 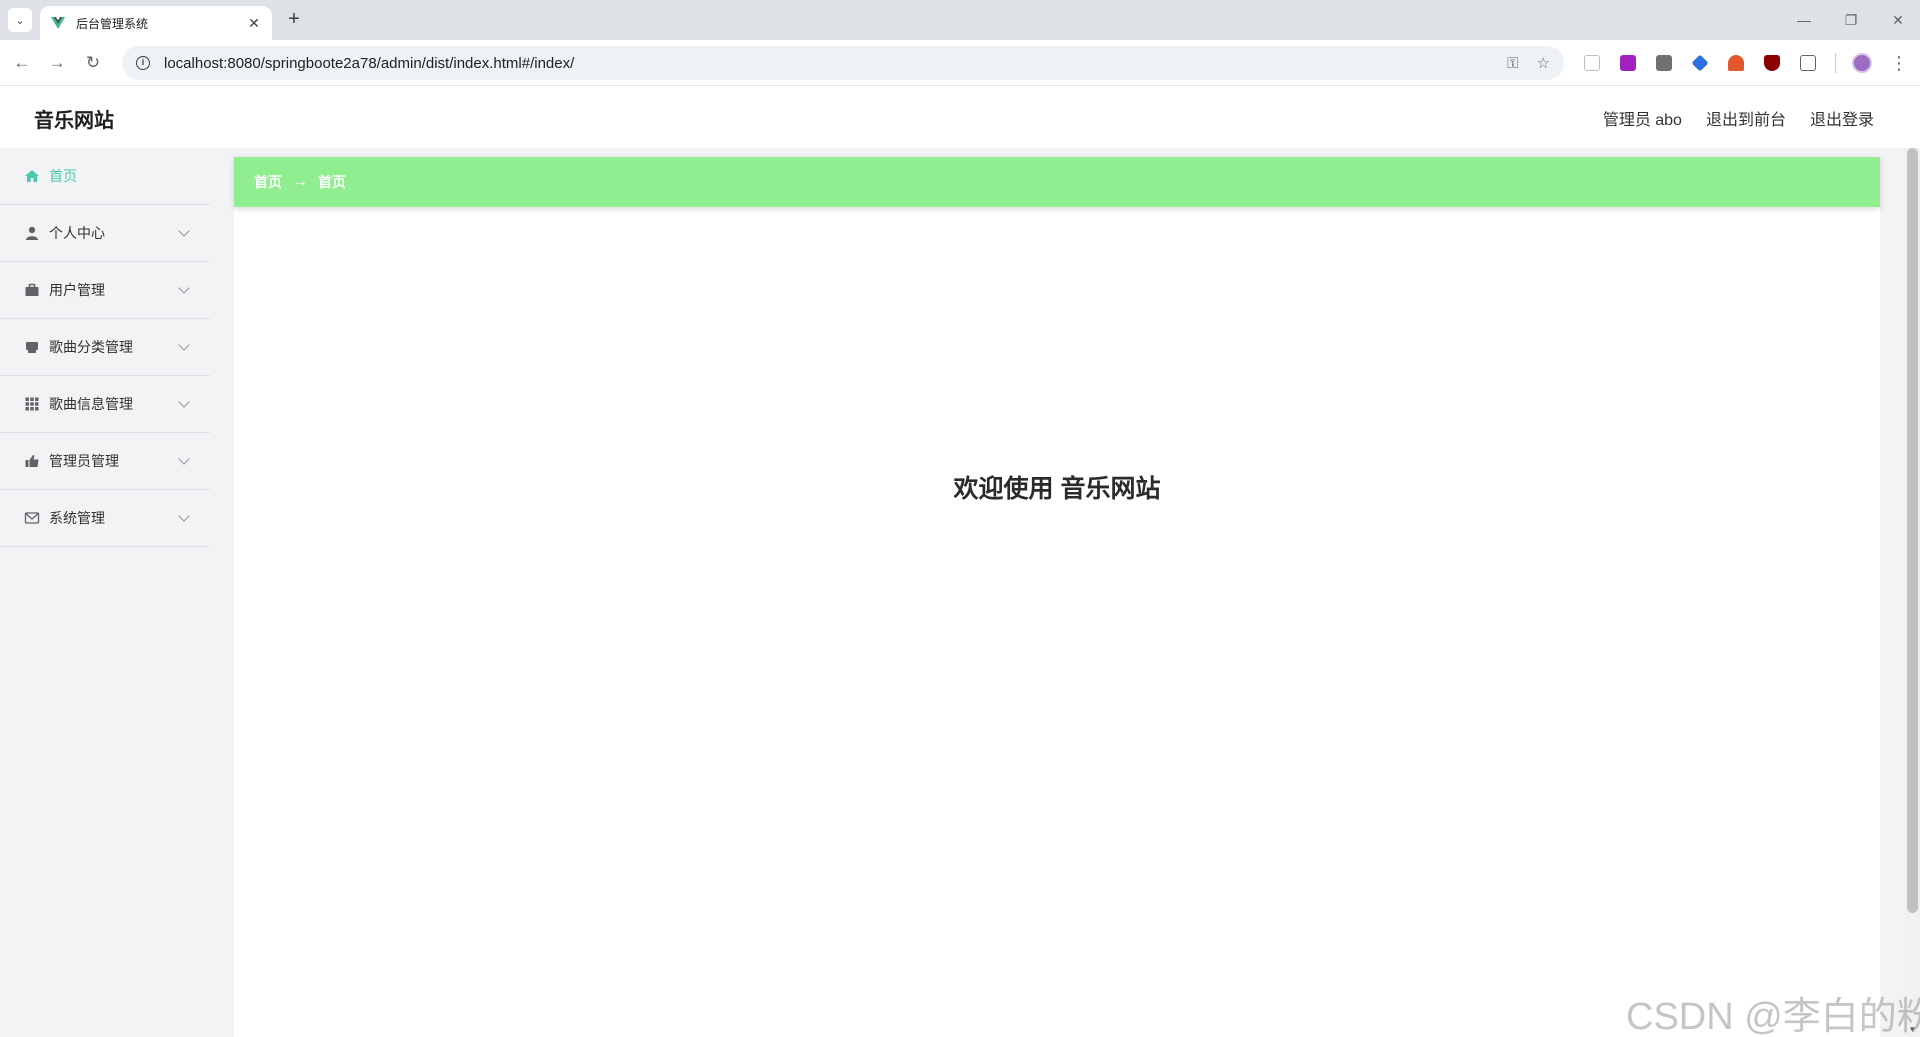 What do you see at coordinates (1057, 182) in the screenshot?
I see `breadcrumb: 首页 → 首页` at bounding box center [1057, 182].